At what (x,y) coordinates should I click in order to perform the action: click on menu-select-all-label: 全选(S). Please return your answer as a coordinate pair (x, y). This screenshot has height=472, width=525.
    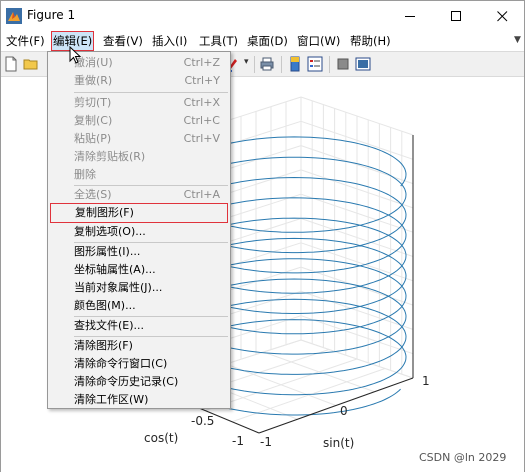
    Looking at the image, I should click on (93, 194).